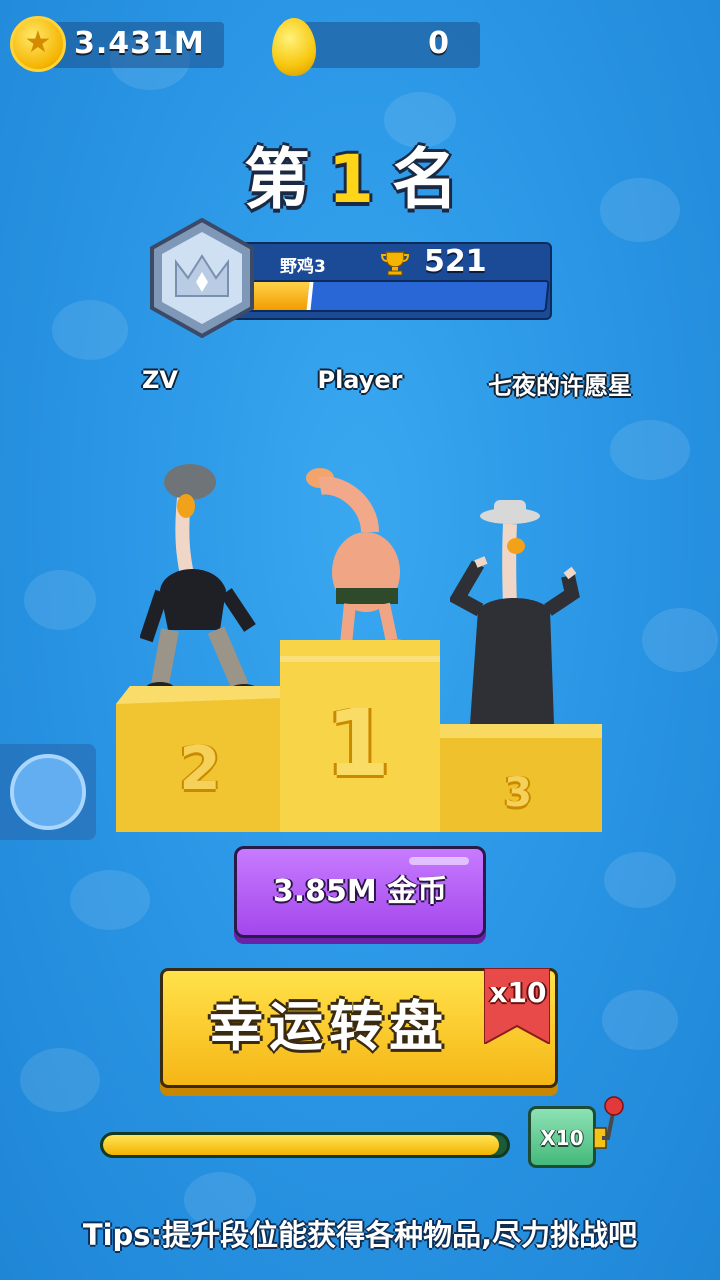 The image size is (720, 1280). Describe the element at coordinates (200, 769) in the screenshot. I see `podium-number-second: 2` at that location.